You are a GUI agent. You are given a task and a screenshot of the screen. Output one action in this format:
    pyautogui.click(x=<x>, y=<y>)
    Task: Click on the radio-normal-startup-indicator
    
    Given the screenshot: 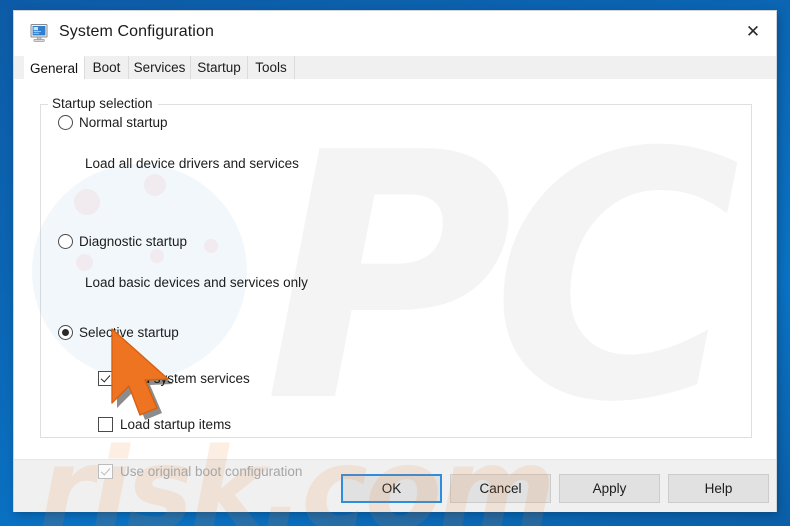 What is the action you would take?
    pyautogui.click(x=65, y=122)
    